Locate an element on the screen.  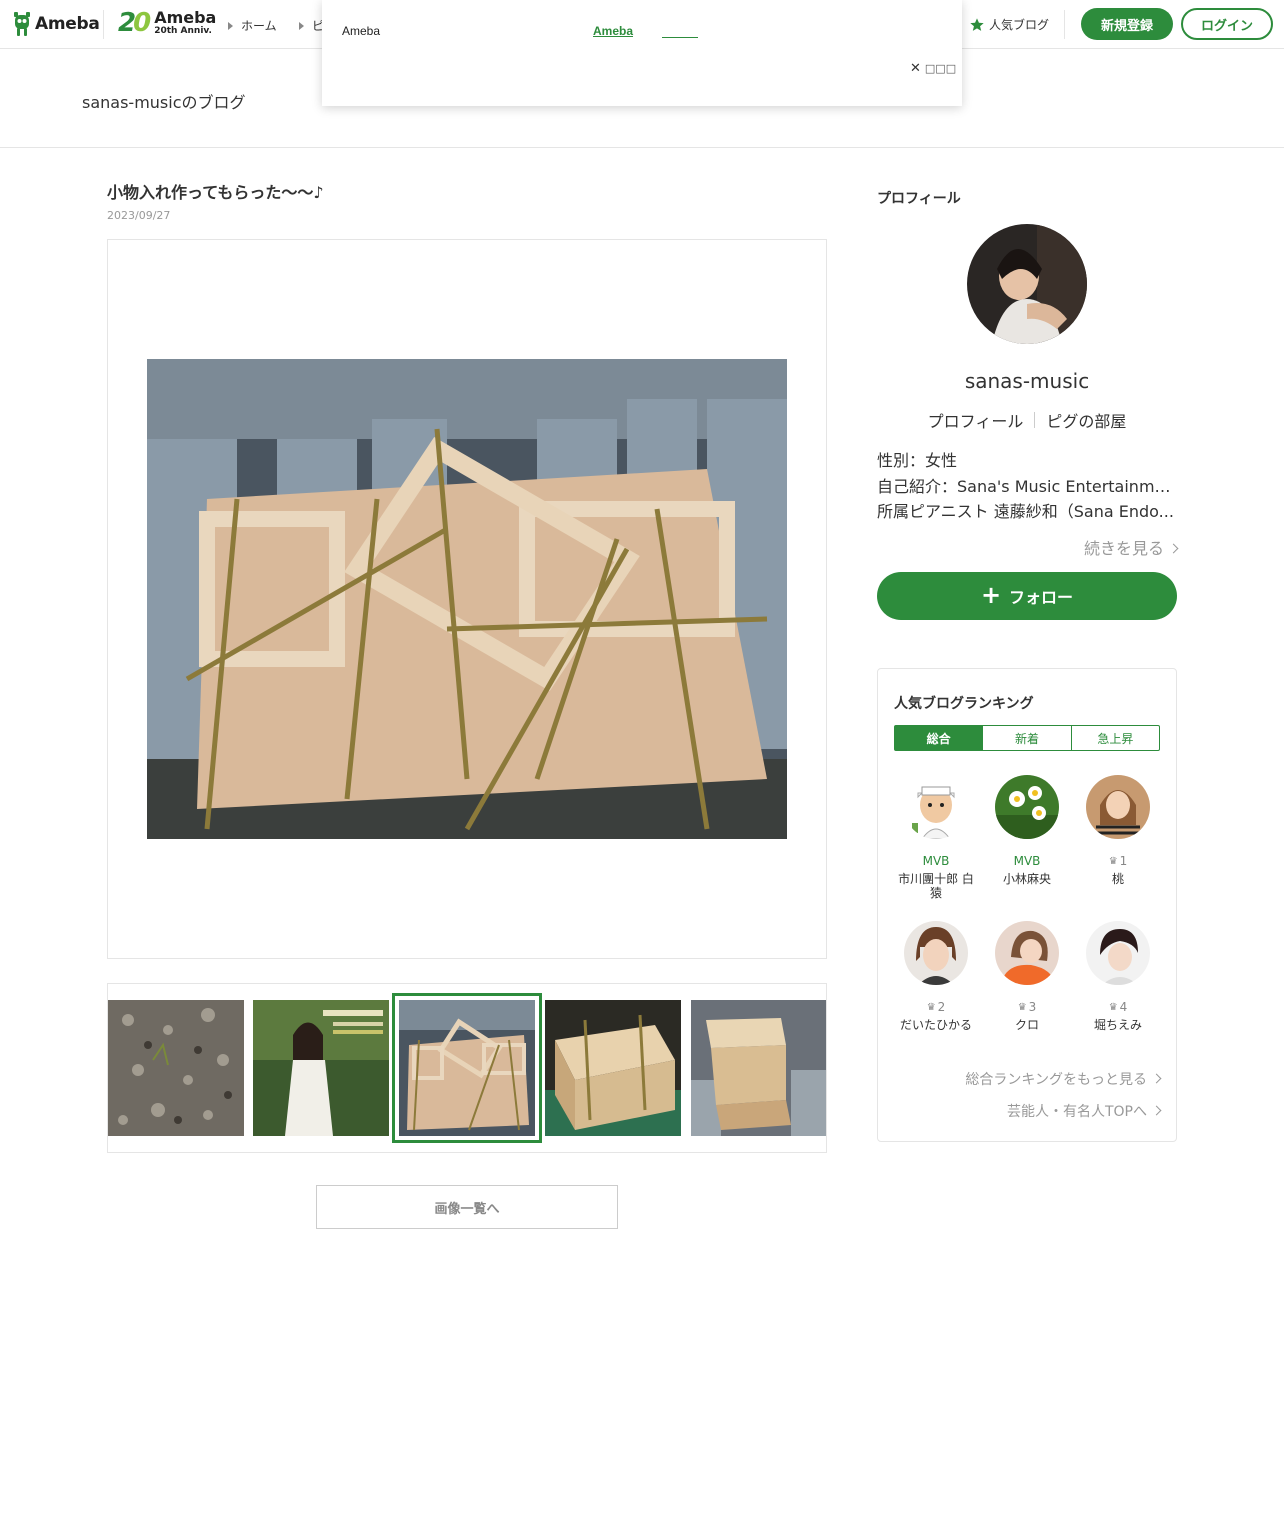
ranking-rank: ♛ 2 is located at coordinates (936, 1007).